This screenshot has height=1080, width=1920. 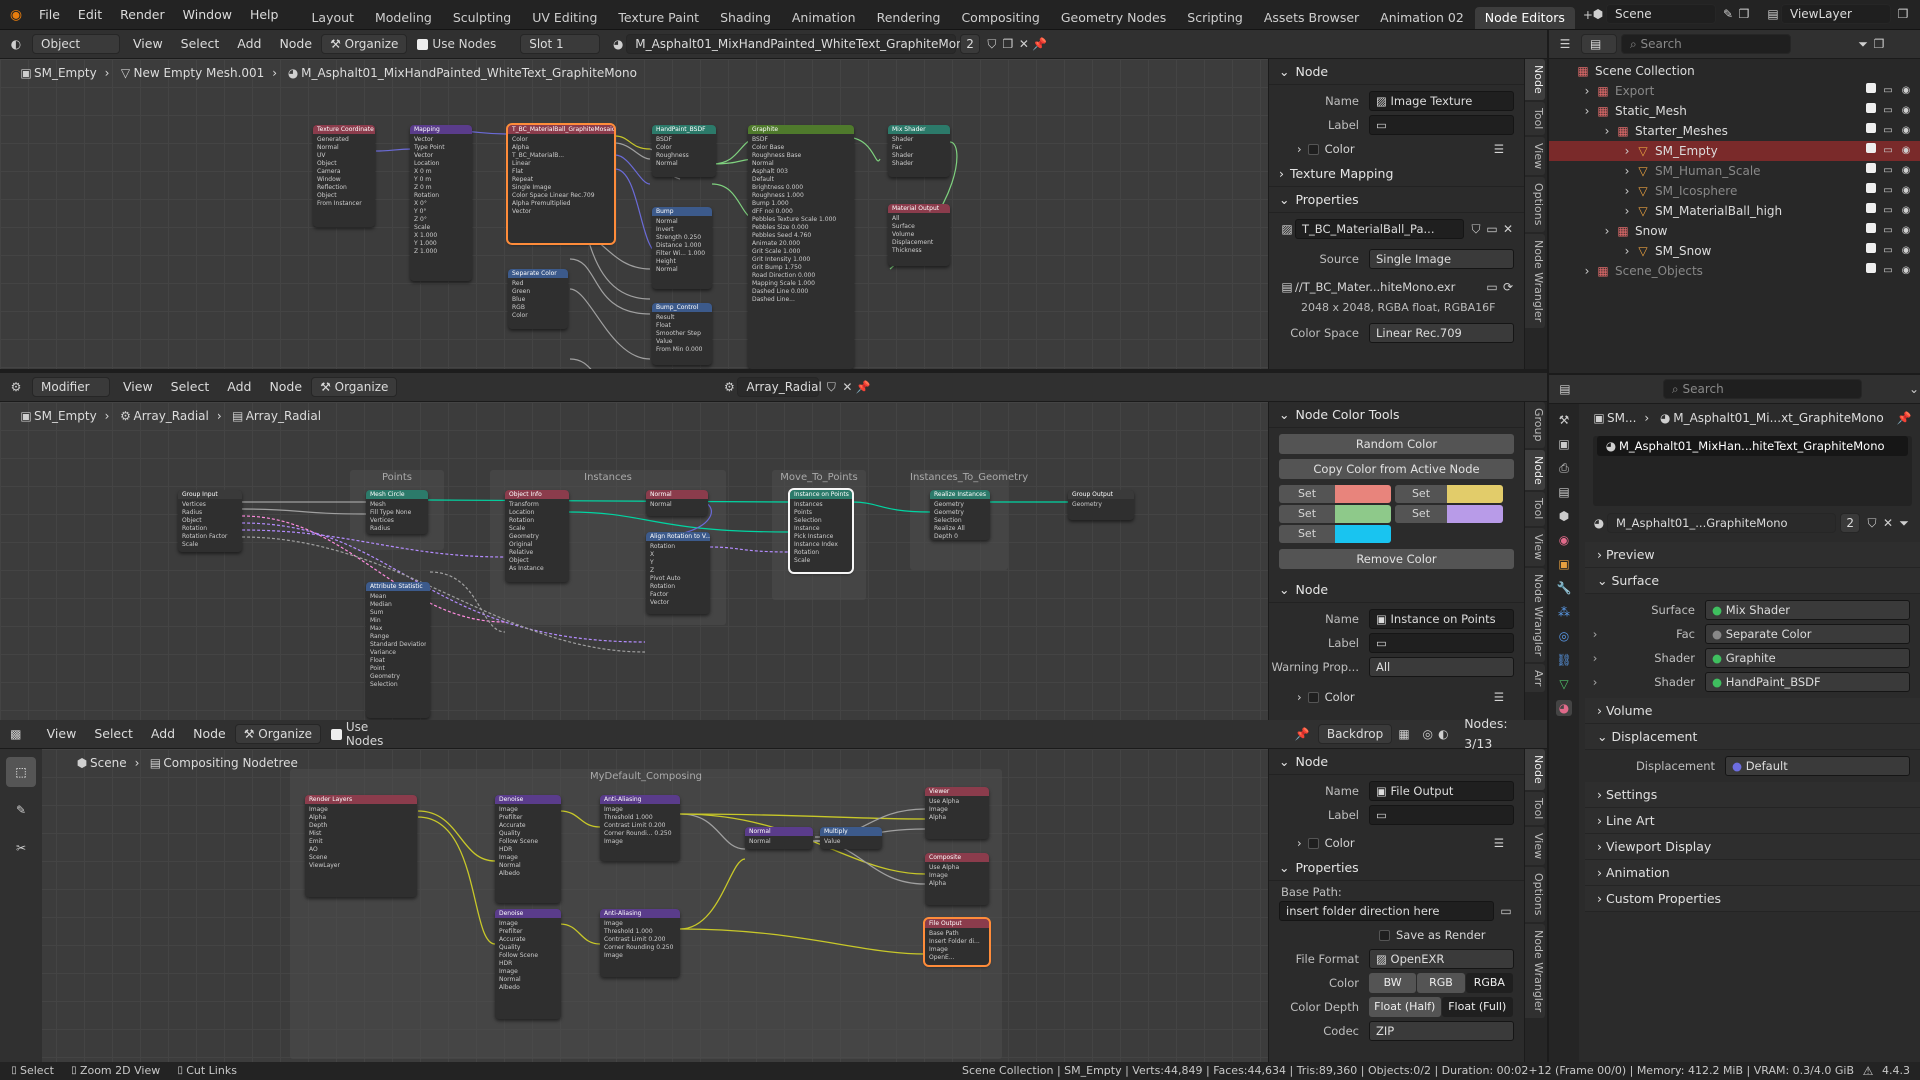 I want to click on outliner-item: › ▽ SM_Snow ▭ ◉, so click(x=1734, y=251).